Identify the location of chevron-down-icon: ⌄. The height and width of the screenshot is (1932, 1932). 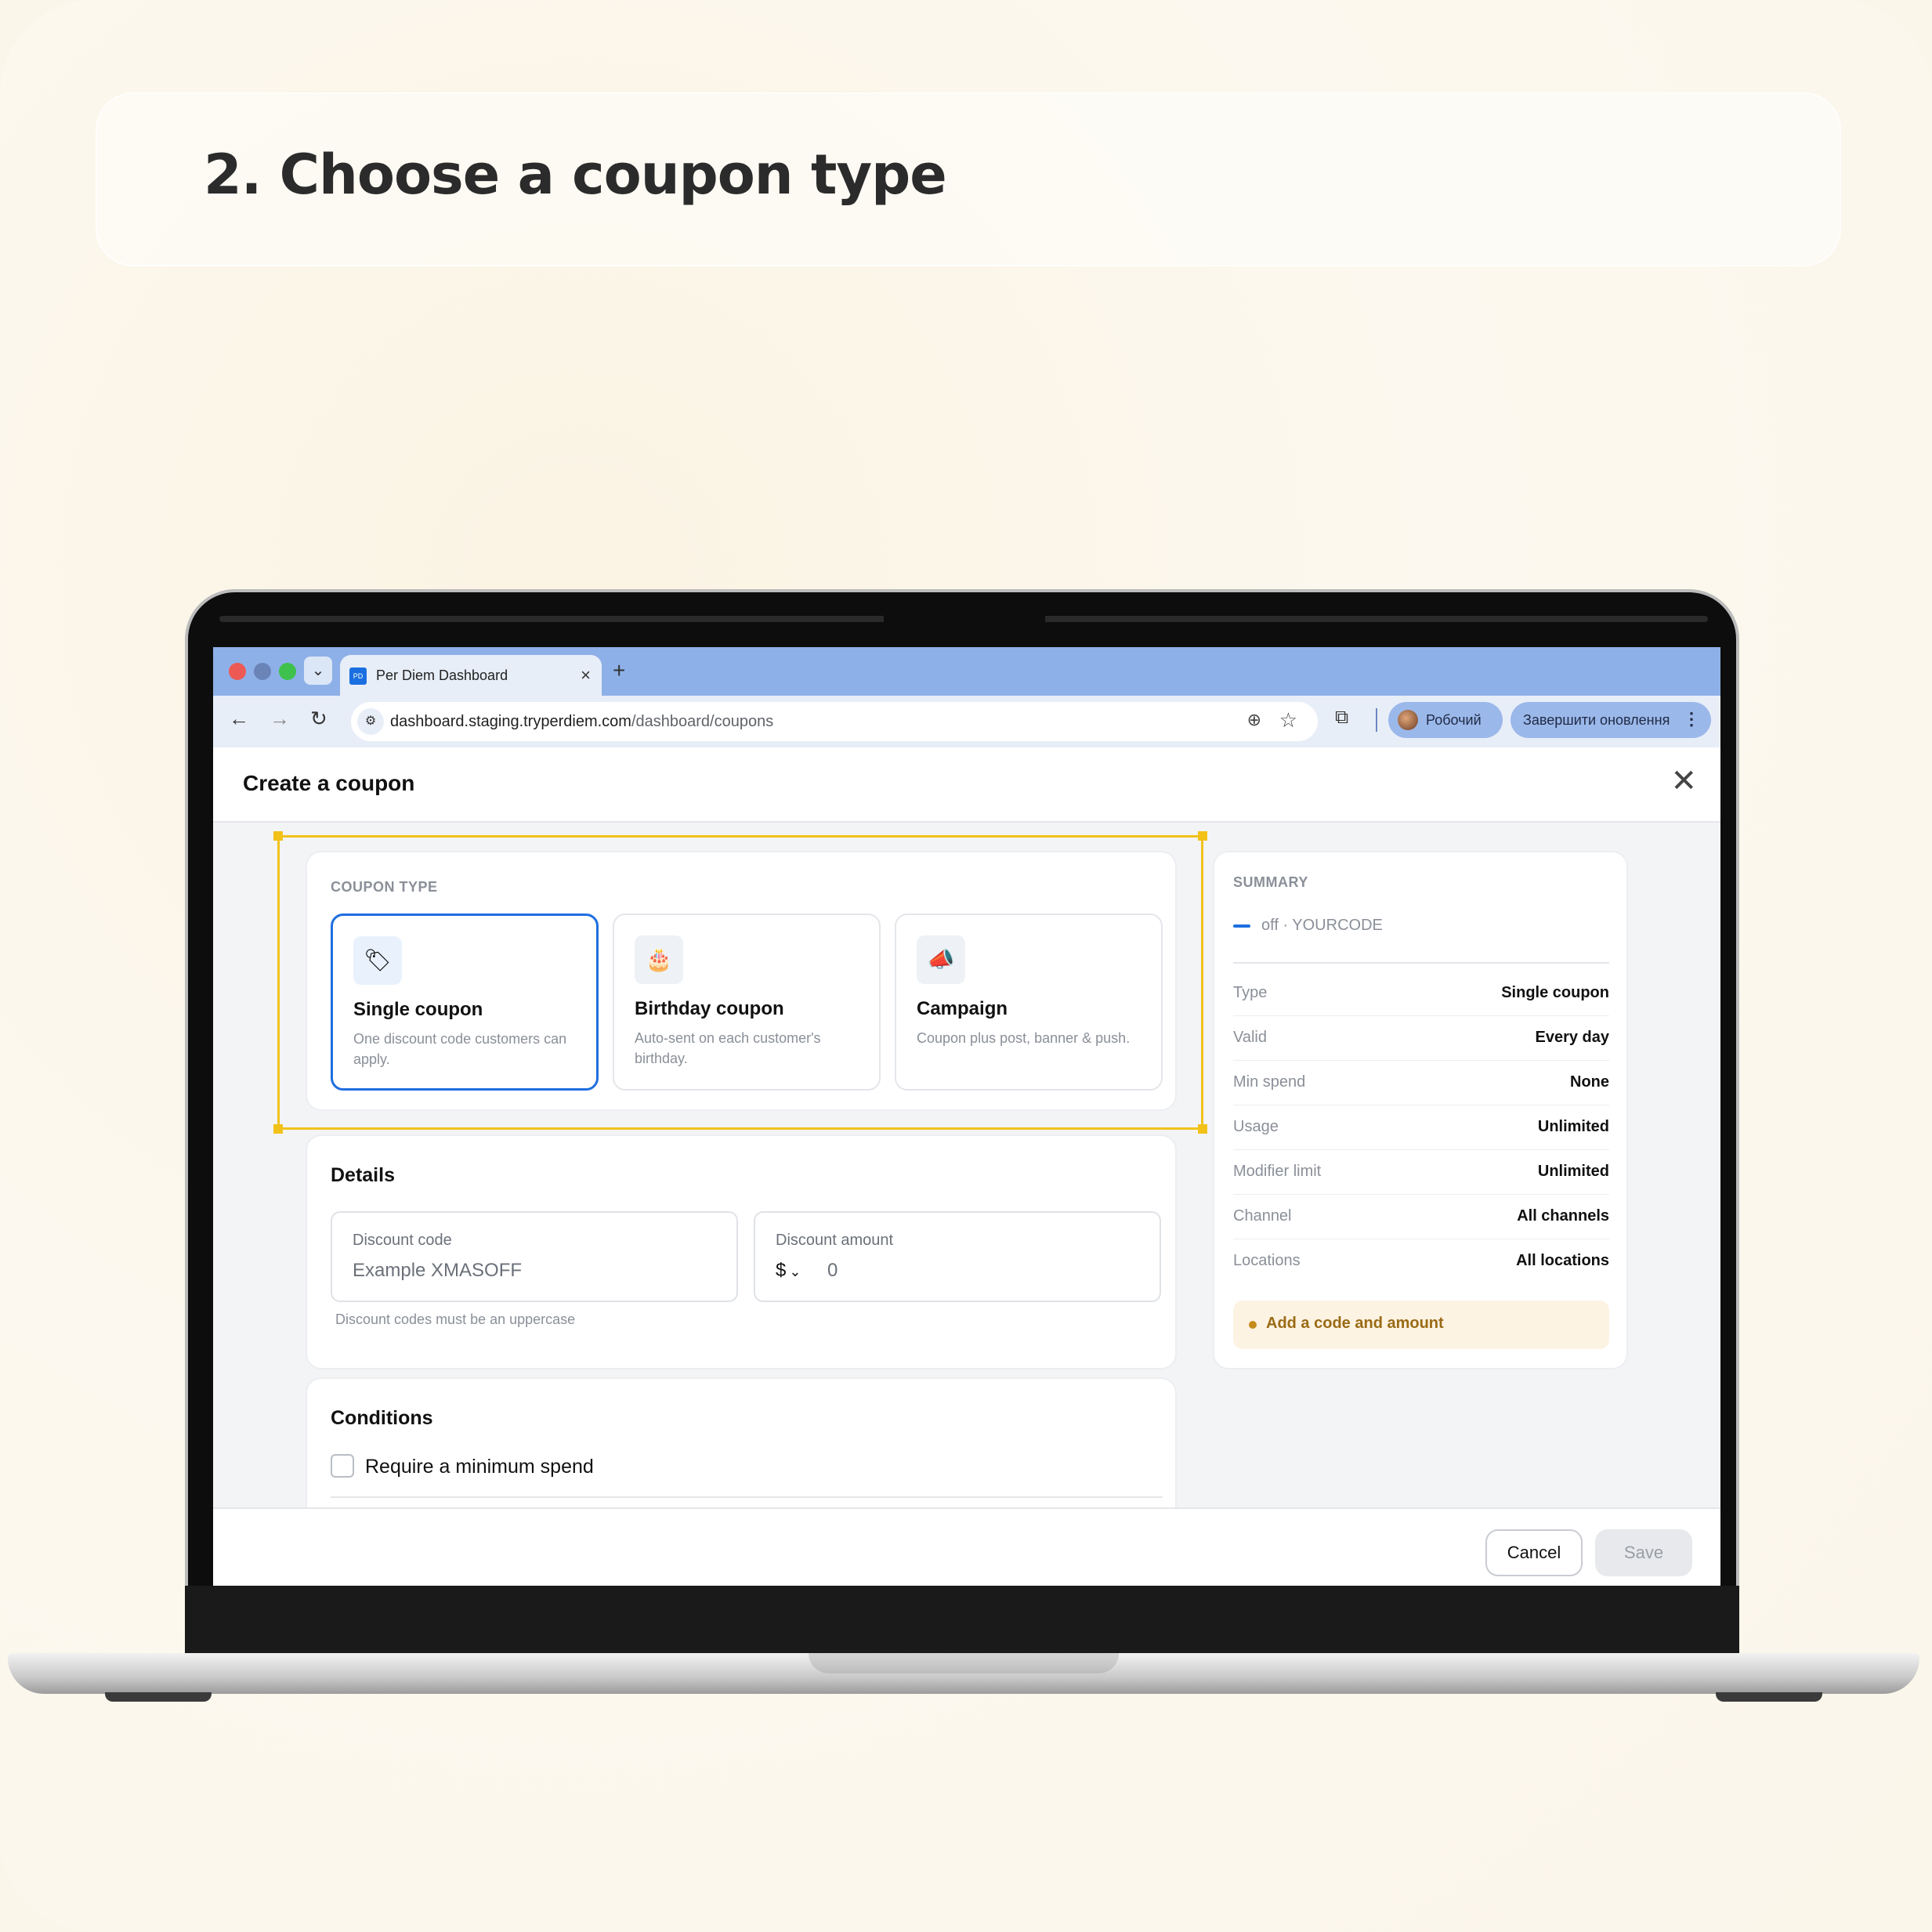
(795, 1271).